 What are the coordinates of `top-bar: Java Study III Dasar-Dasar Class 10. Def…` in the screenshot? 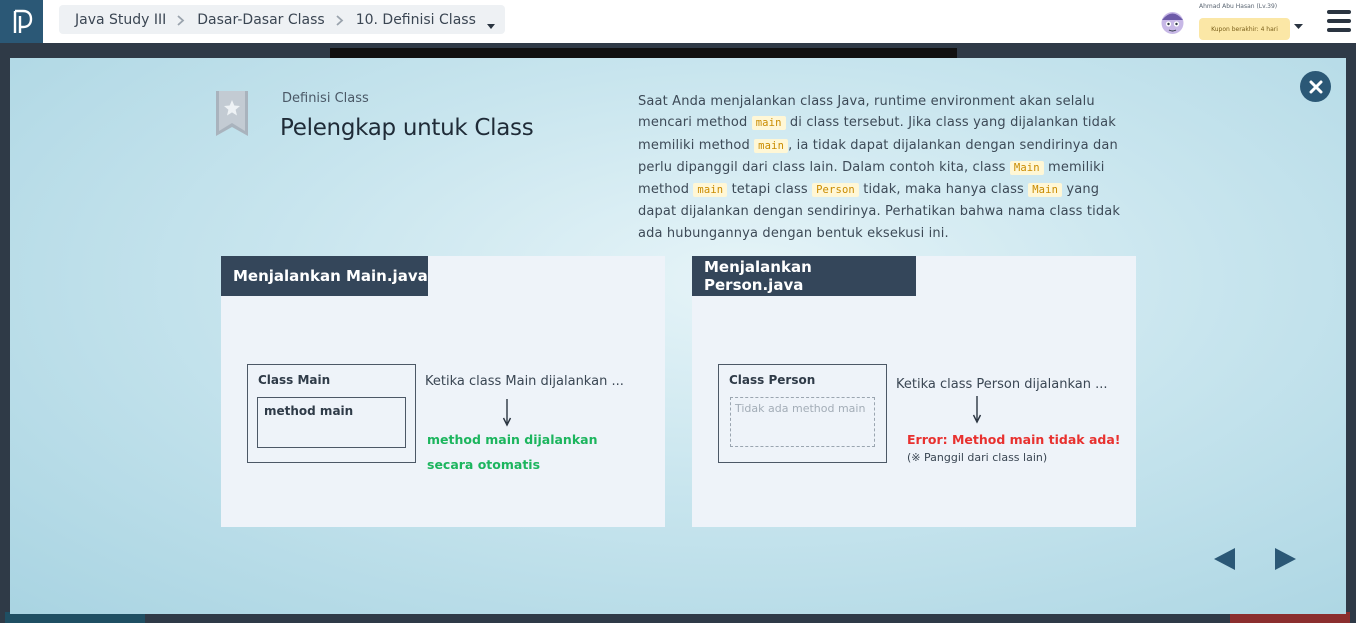 It's located at (678, 21).